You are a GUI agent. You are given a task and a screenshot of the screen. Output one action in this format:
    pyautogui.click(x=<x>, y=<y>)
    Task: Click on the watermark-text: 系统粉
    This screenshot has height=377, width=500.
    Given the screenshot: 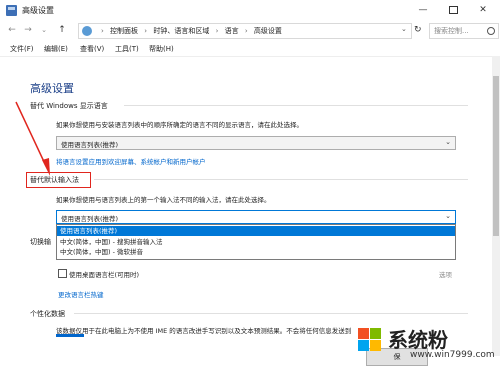 What is the action you would take?
    pyautogui.click(x=418, y=340)
    